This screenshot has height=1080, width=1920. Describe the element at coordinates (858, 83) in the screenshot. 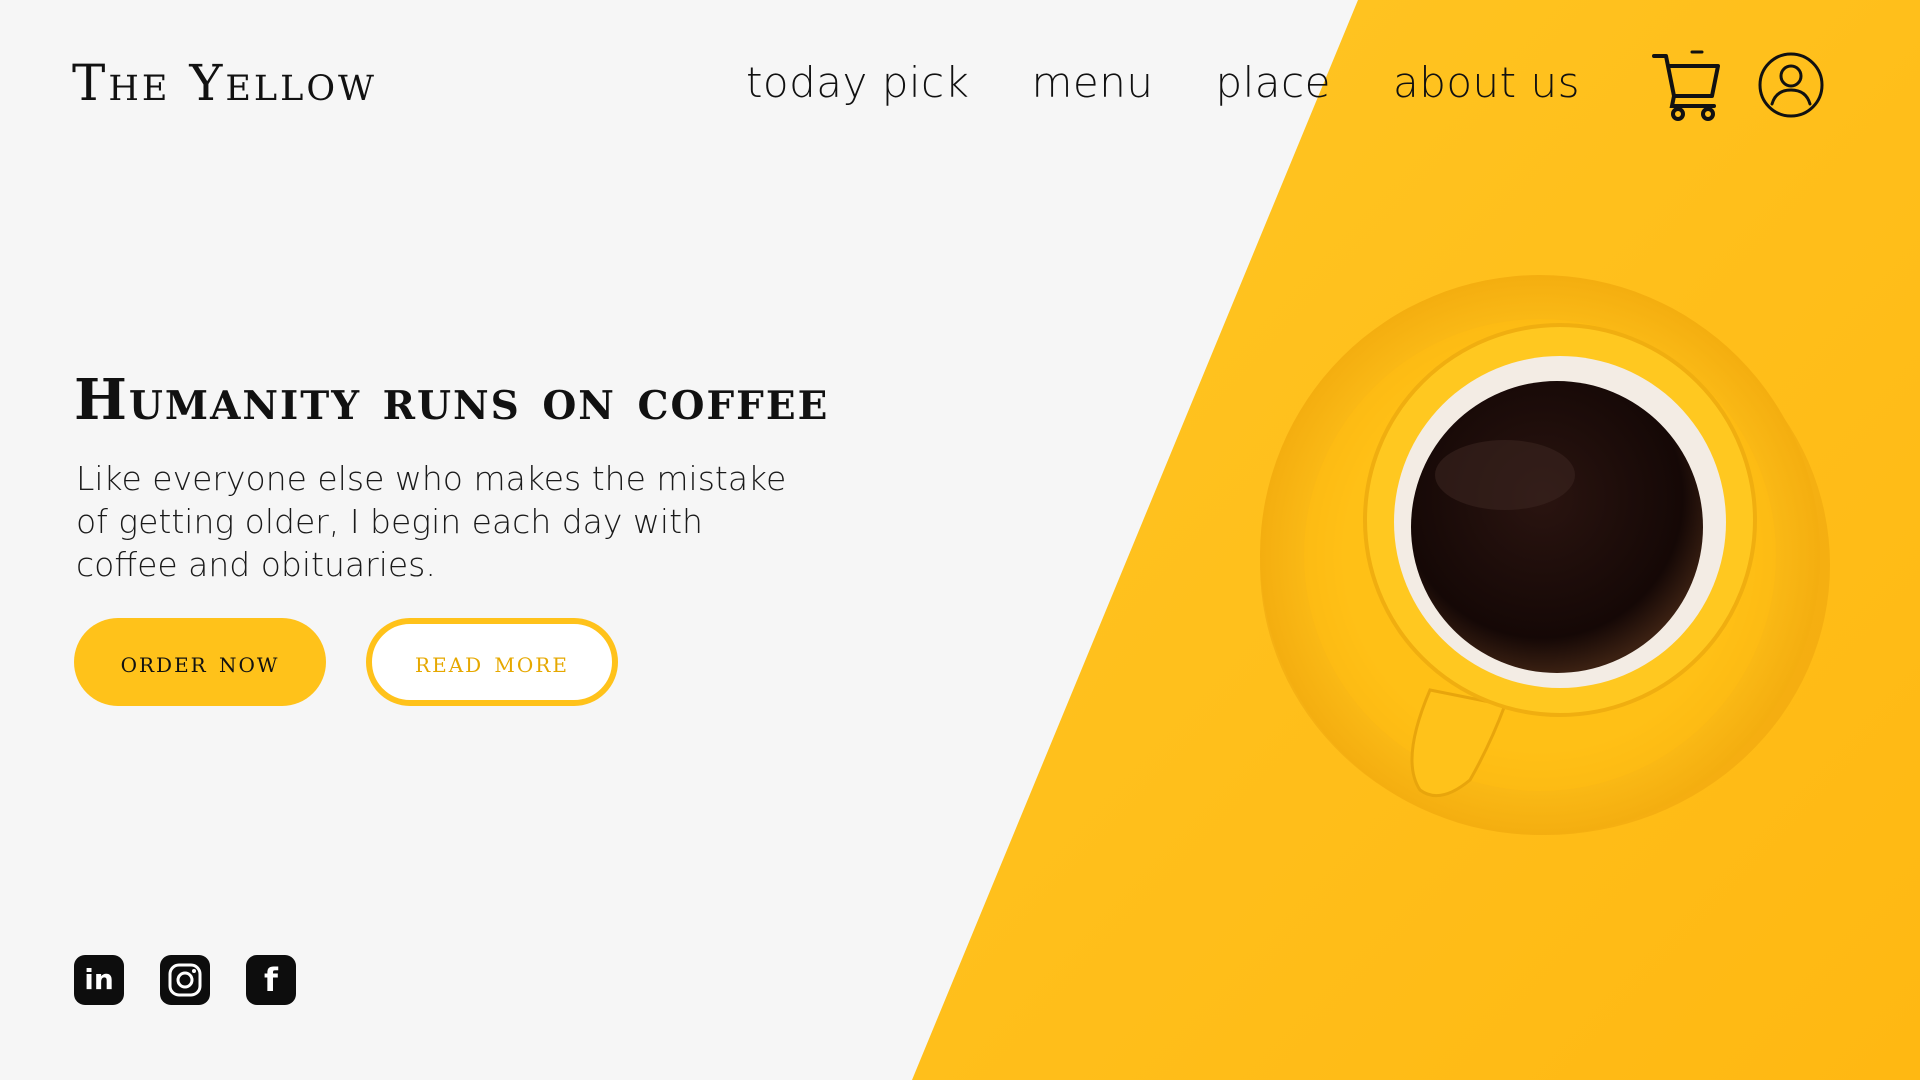

I see `nav-item-today-pick: today pick` at that location.